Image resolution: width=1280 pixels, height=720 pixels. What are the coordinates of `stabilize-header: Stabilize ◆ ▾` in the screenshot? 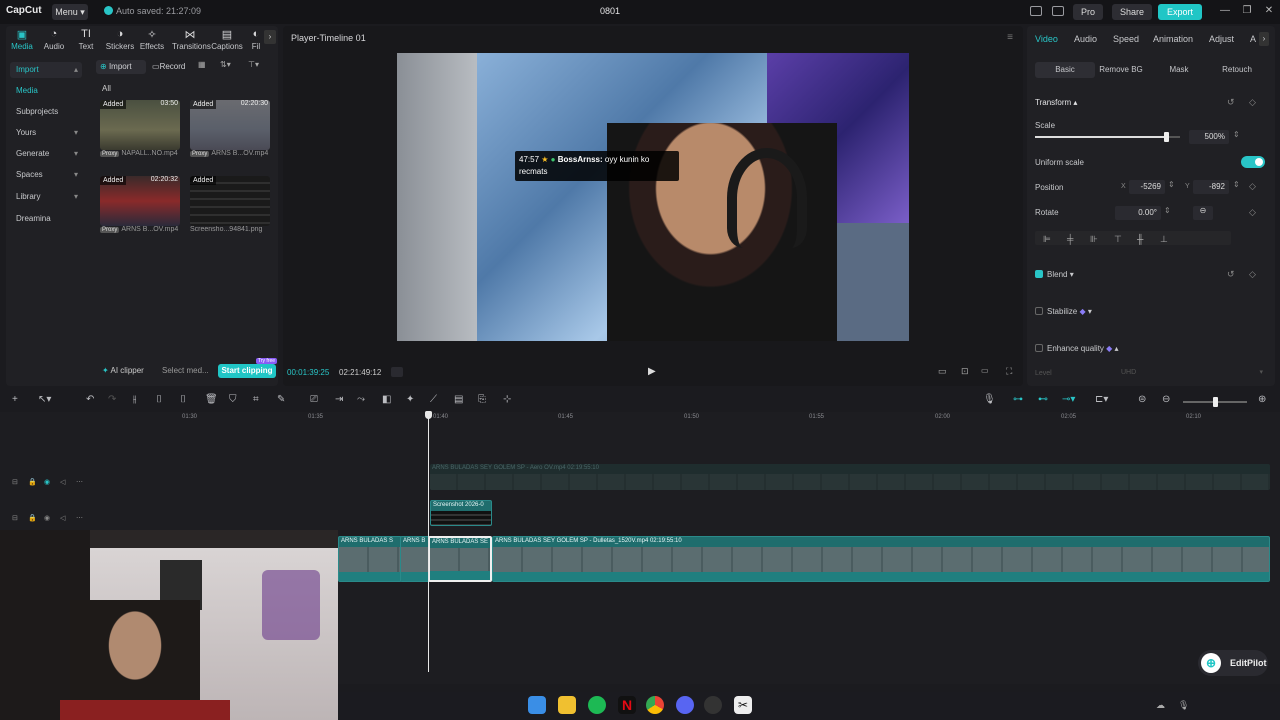 It's located at (1063, 311).